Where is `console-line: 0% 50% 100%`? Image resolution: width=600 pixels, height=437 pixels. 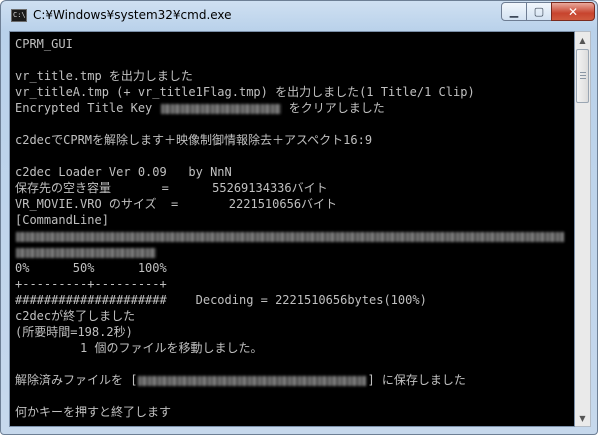 console-line: 0% 50% 100% is located at coordinates (91, 268).